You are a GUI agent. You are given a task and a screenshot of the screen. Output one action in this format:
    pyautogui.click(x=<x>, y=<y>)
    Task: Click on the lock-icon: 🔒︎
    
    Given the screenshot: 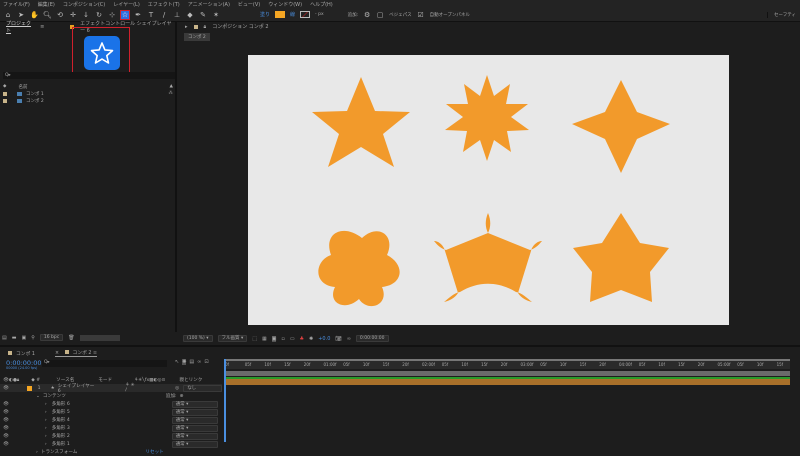 What is the action you would take?
    pyautogui.click(x=205, y=27)
    